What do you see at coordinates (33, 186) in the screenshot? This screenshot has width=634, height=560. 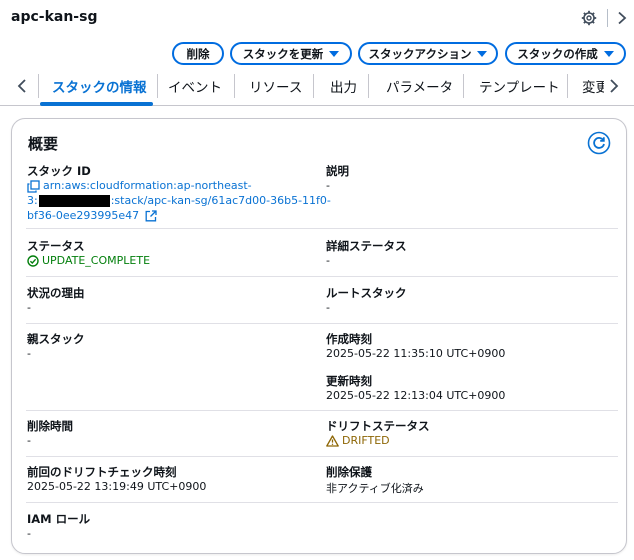 I see `copy-icon` at bounding box center [33, 186].